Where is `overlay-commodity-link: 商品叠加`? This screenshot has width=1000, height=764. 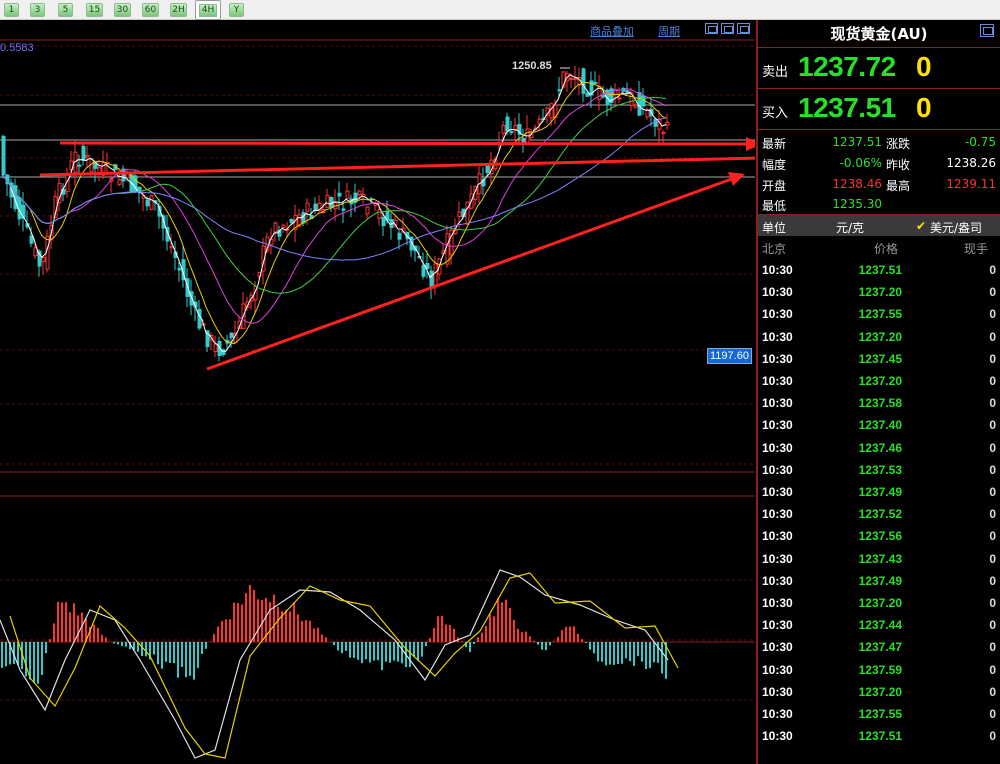 overlay-commodity-link: 商品叠加 is located at coordinates (612, 31).